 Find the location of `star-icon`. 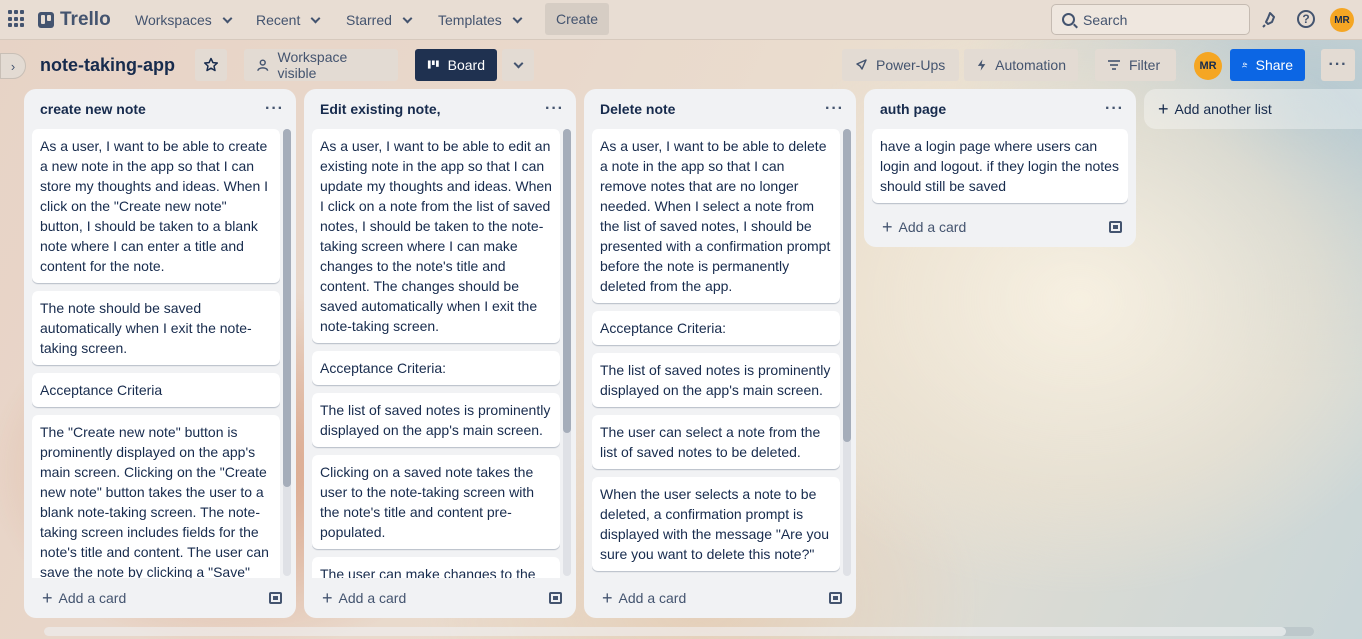

star-icon is located at coordinates (211, 64).